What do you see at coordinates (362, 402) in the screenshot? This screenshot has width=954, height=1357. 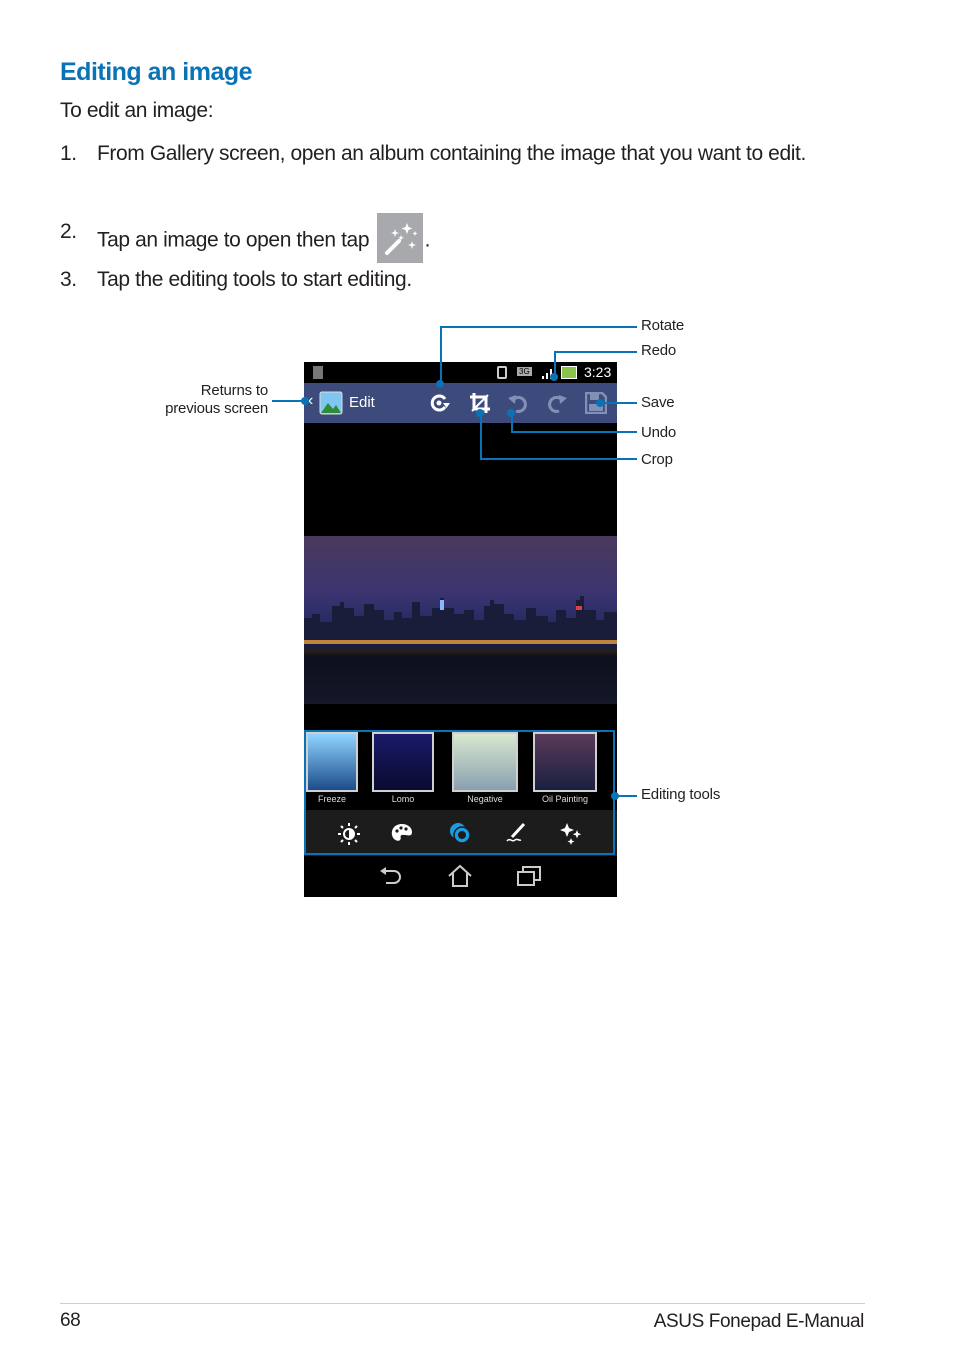 I see `actionbar-title: Edit` at bounding box center [362, 402].